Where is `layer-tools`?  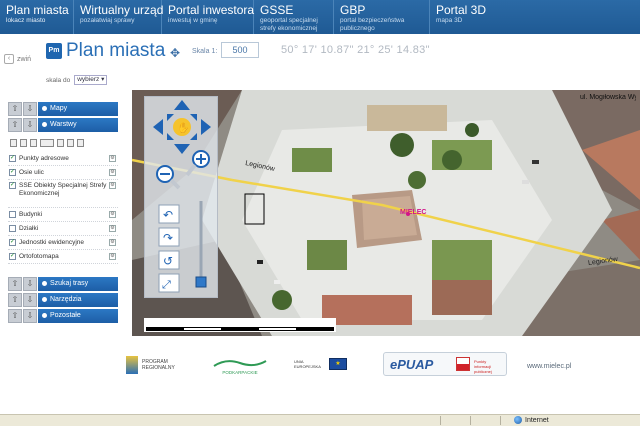
layer-tools is located at coordinates (47, 143).